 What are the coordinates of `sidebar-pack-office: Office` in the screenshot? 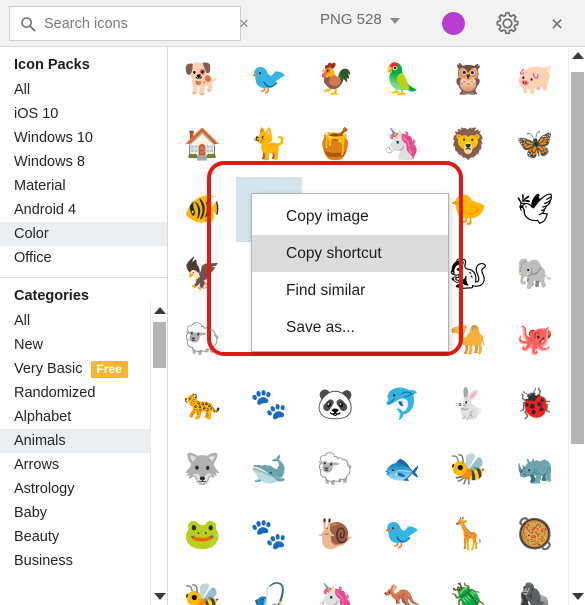 It's located at (83, 258).